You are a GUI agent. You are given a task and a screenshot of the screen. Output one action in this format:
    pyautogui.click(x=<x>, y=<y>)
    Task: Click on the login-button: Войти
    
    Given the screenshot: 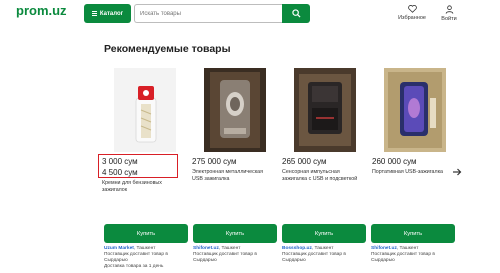 What is the action you would take?
    pyautogui.click(x=449, y=16)
    